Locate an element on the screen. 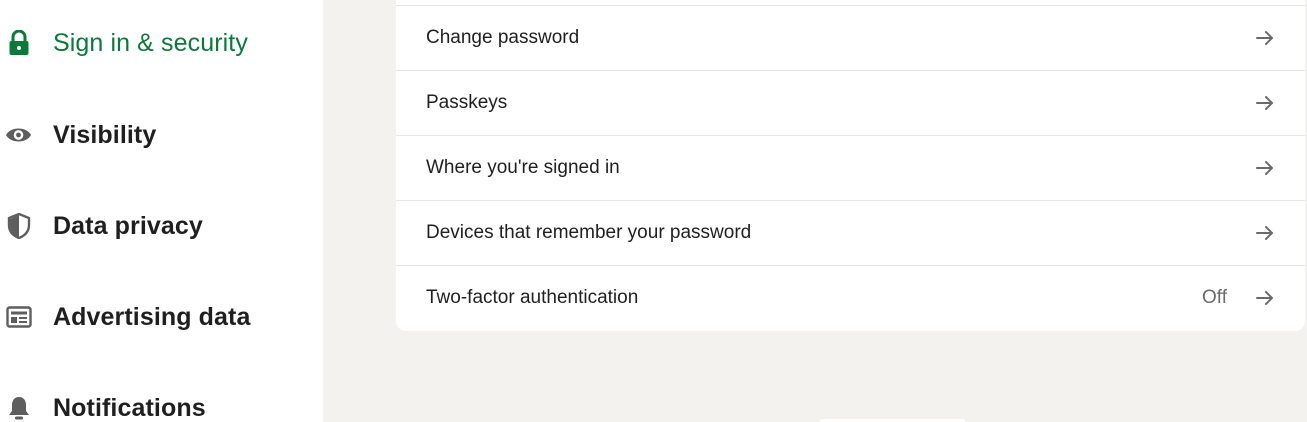 The width and height of the screenshot is (1307, 422). row-label: Where you're signed in is located at coordinates (523, 167).